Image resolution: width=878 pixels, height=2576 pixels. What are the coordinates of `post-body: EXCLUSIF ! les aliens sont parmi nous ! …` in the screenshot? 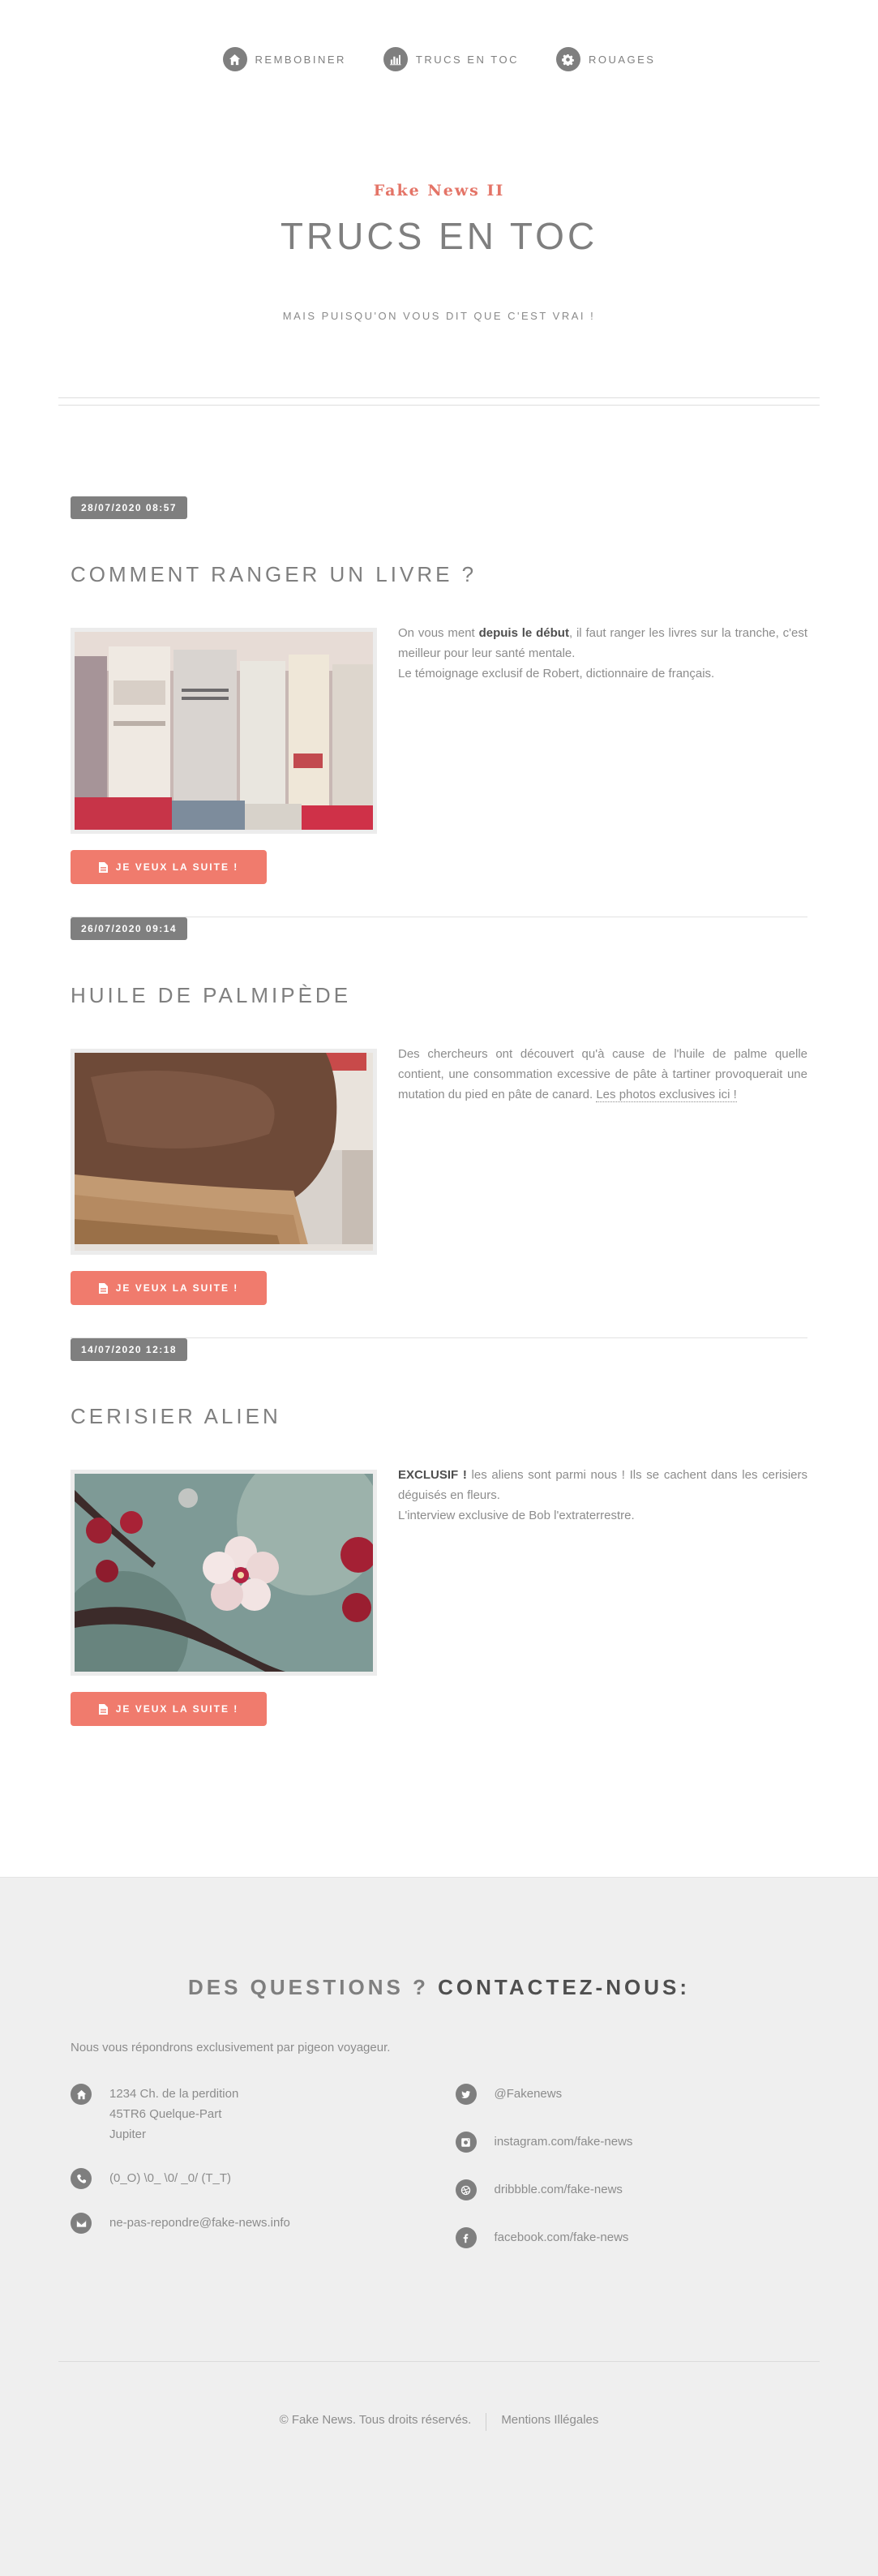 It's located at (439, 1572).